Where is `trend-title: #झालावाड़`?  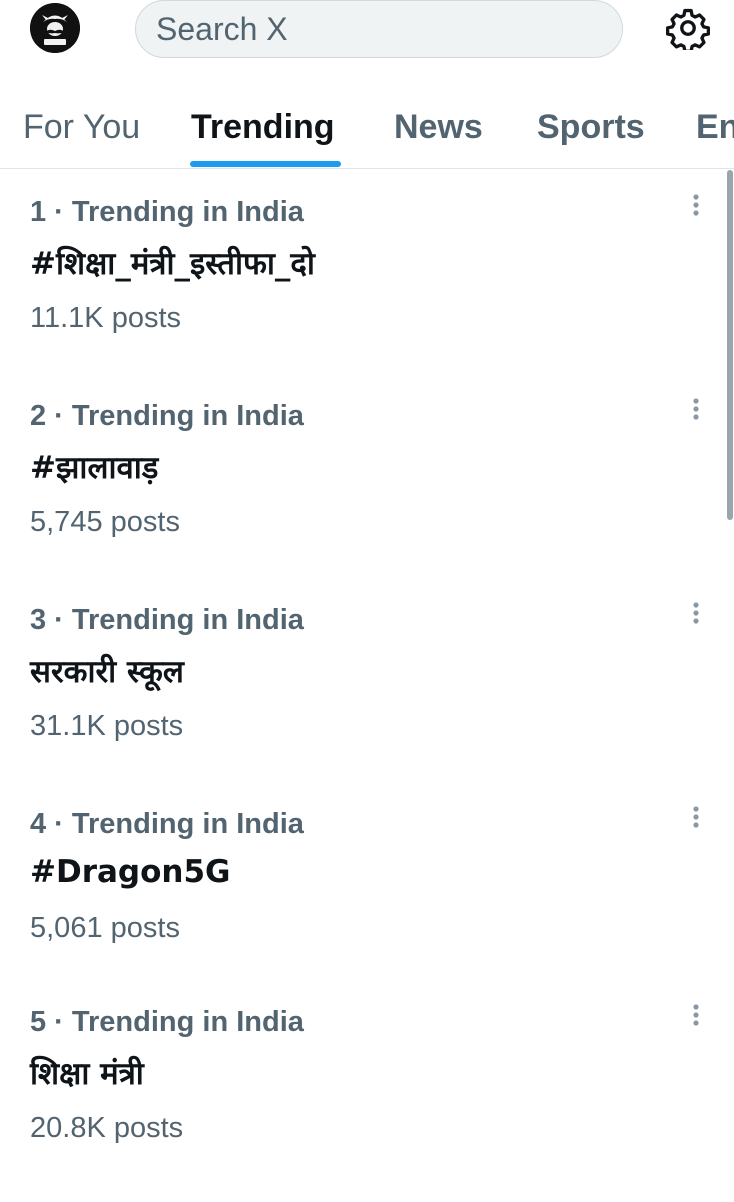 trend-title: #झालावाड़ is located at coordinates (94, 468).